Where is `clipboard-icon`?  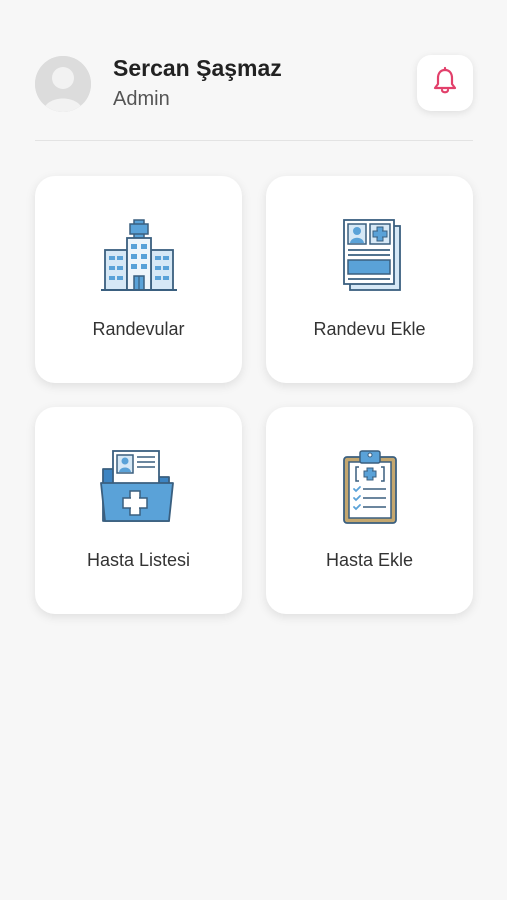
clipboard-icon is located at coordinates (369, 487).